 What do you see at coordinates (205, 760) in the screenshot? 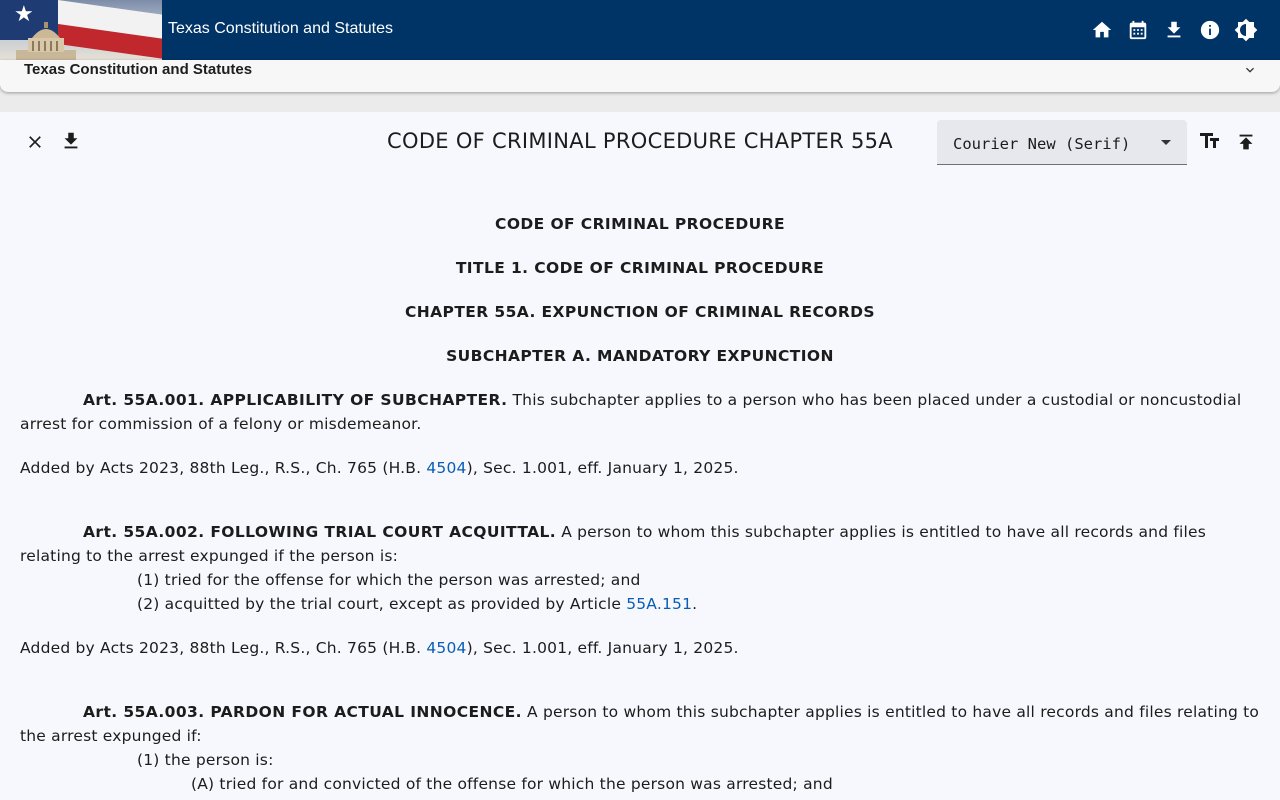
I see `list-item: (1) the person is:` at bounding box center [205, 760].